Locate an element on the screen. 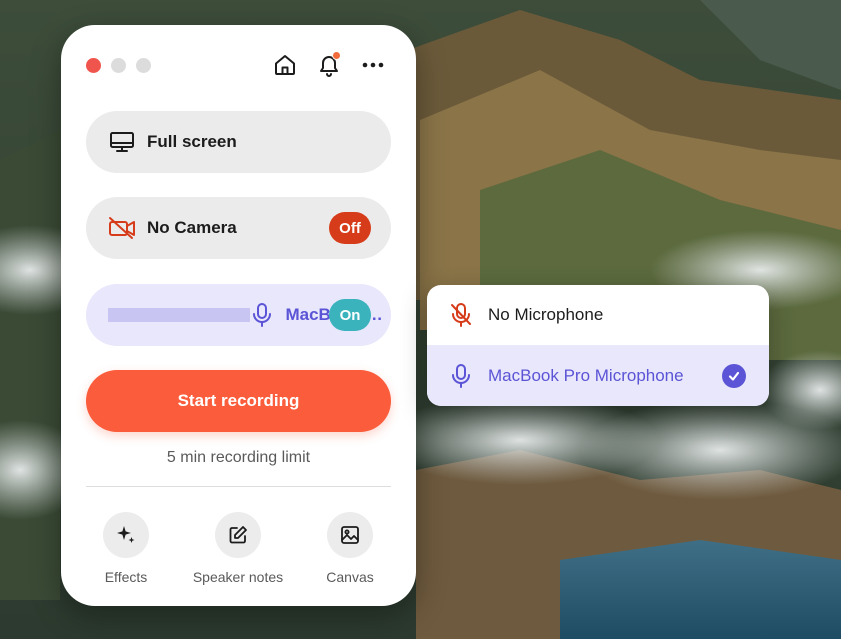 The height and width of the screenshot is (639, 841). edit-note-icon is located at coordinates (238, 535).